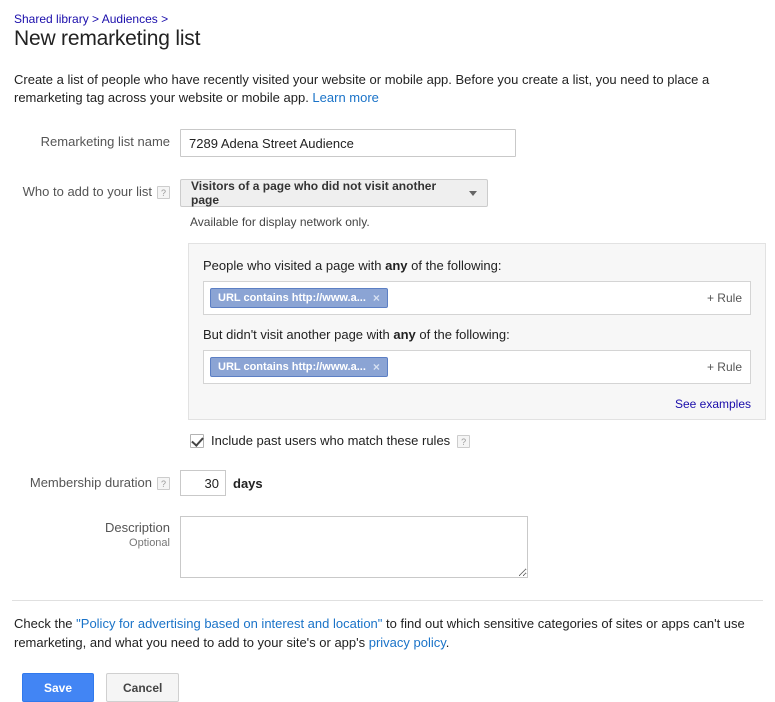  Describe the element at coordinates (90, 482) in the screenshot. I see `membership-duration-label: Membership duration` at that location.